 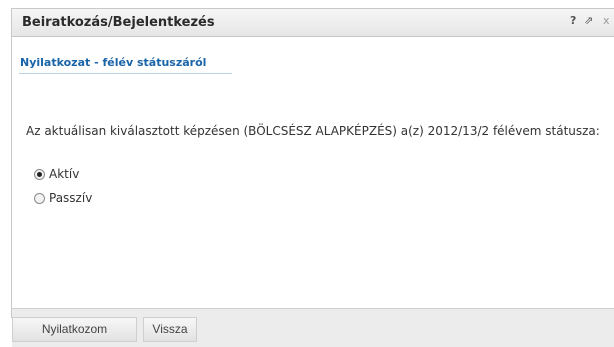 I want to click on dialog-title: Beiratkozás/Bejelentkezés, so click(x=118, y=22).